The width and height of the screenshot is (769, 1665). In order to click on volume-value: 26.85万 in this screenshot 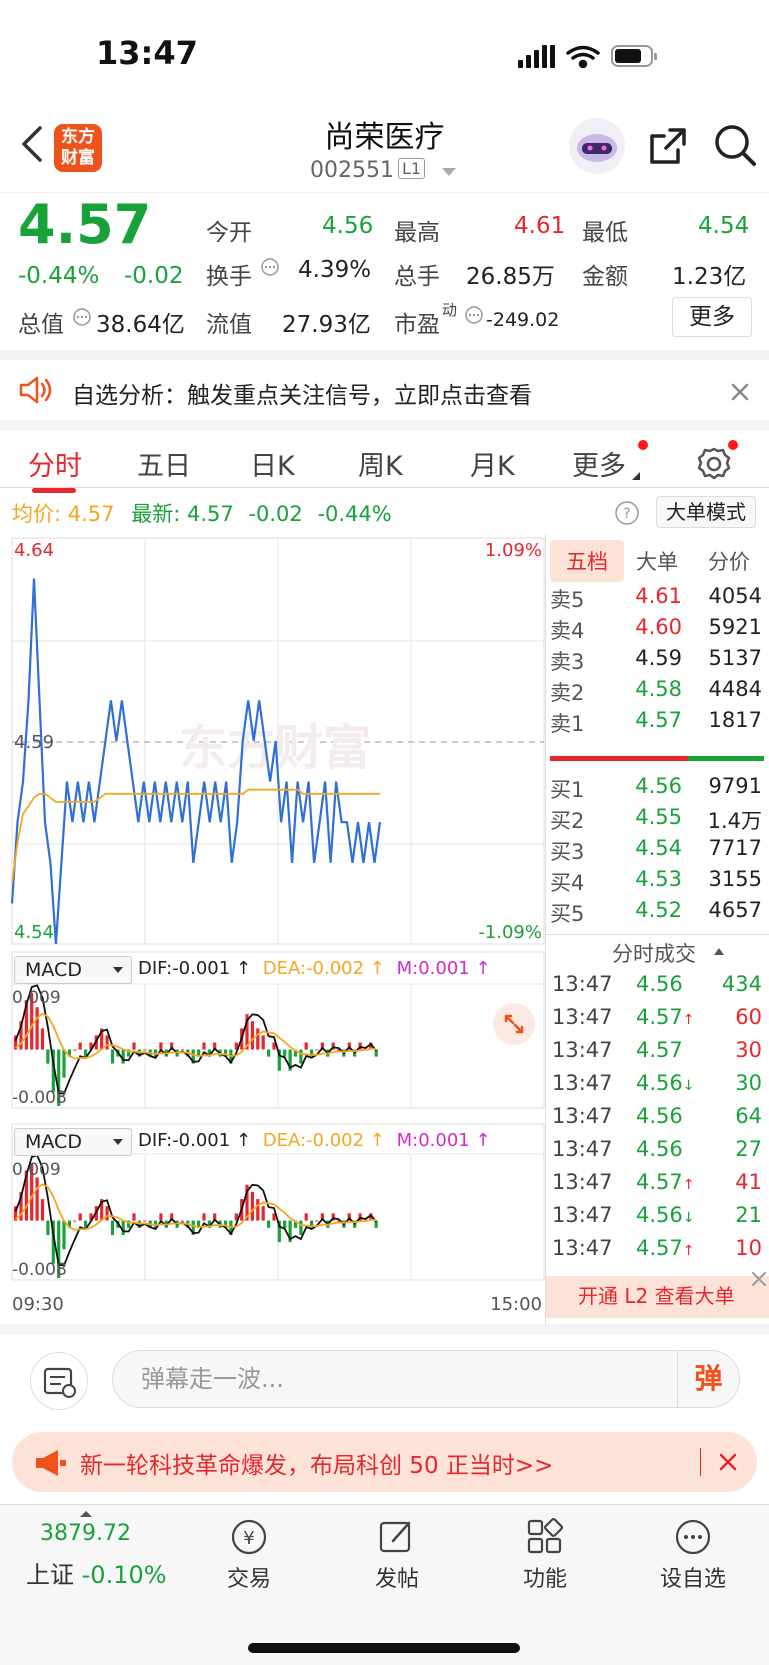, I will do `click(510, 277)`.